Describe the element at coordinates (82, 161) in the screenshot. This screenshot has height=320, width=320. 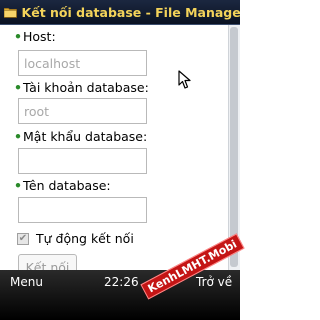
I see `password-input` at that location.